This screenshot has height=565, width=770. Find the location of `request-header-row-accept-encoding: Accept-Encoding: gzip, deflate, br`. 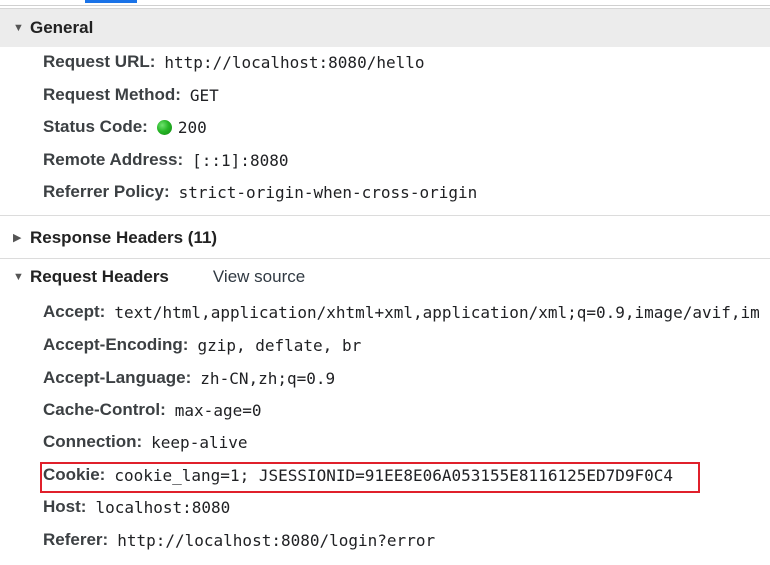

request-header-row-accept-encoding: Accept-Encoding: gzip, deflate, br is located at coordinates (202, 345).